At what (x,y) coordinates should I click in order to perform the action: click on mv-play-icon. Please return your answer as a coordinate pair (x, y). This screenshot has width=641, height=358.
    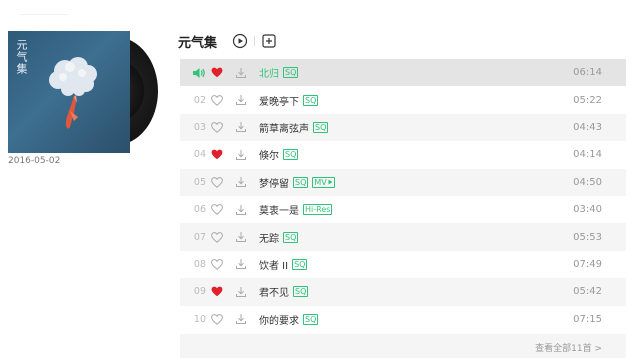
    Looking at the image, I should click on (330, 182).